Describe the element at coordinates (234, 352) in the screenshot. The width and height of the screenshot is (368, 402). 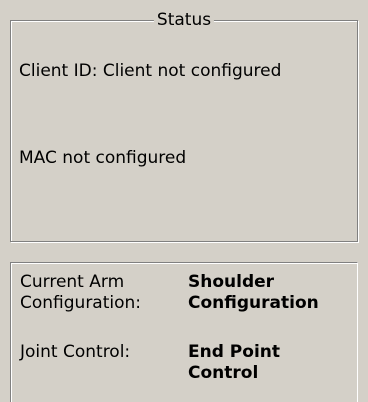
I see `joint-control-value-line1: End Point` at that location.